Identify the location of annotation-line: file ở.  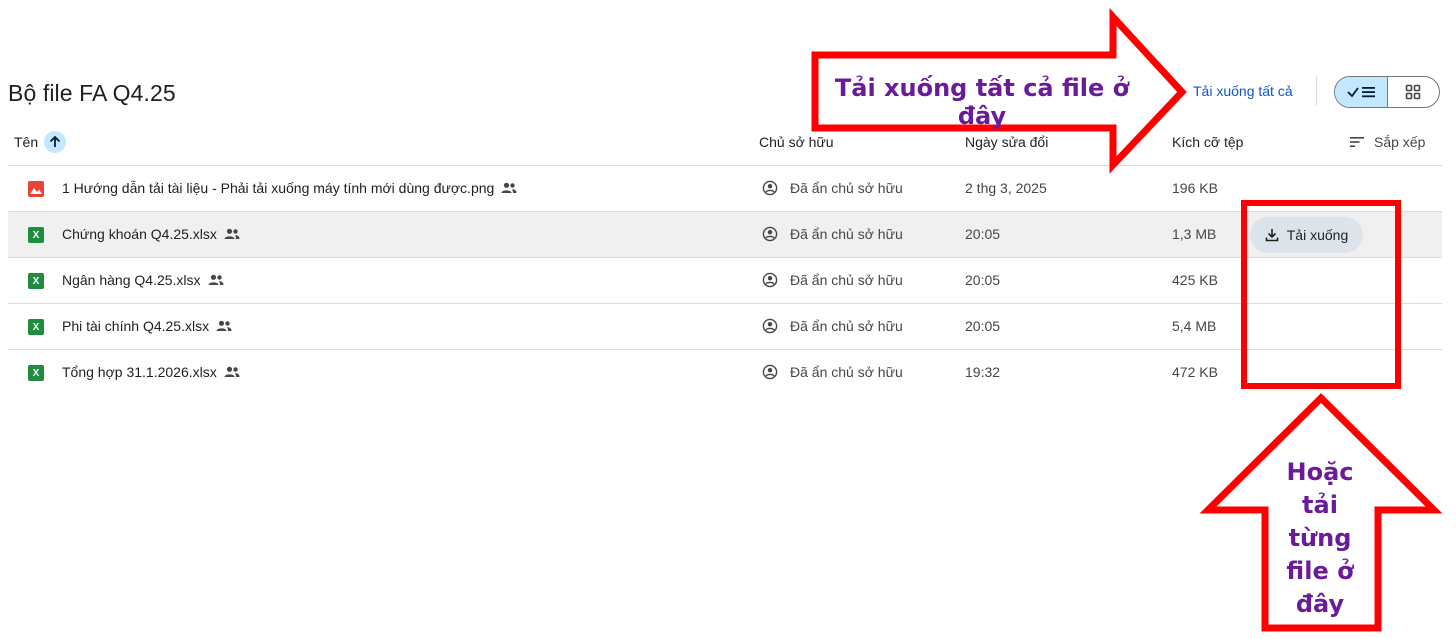
(1320, 571).